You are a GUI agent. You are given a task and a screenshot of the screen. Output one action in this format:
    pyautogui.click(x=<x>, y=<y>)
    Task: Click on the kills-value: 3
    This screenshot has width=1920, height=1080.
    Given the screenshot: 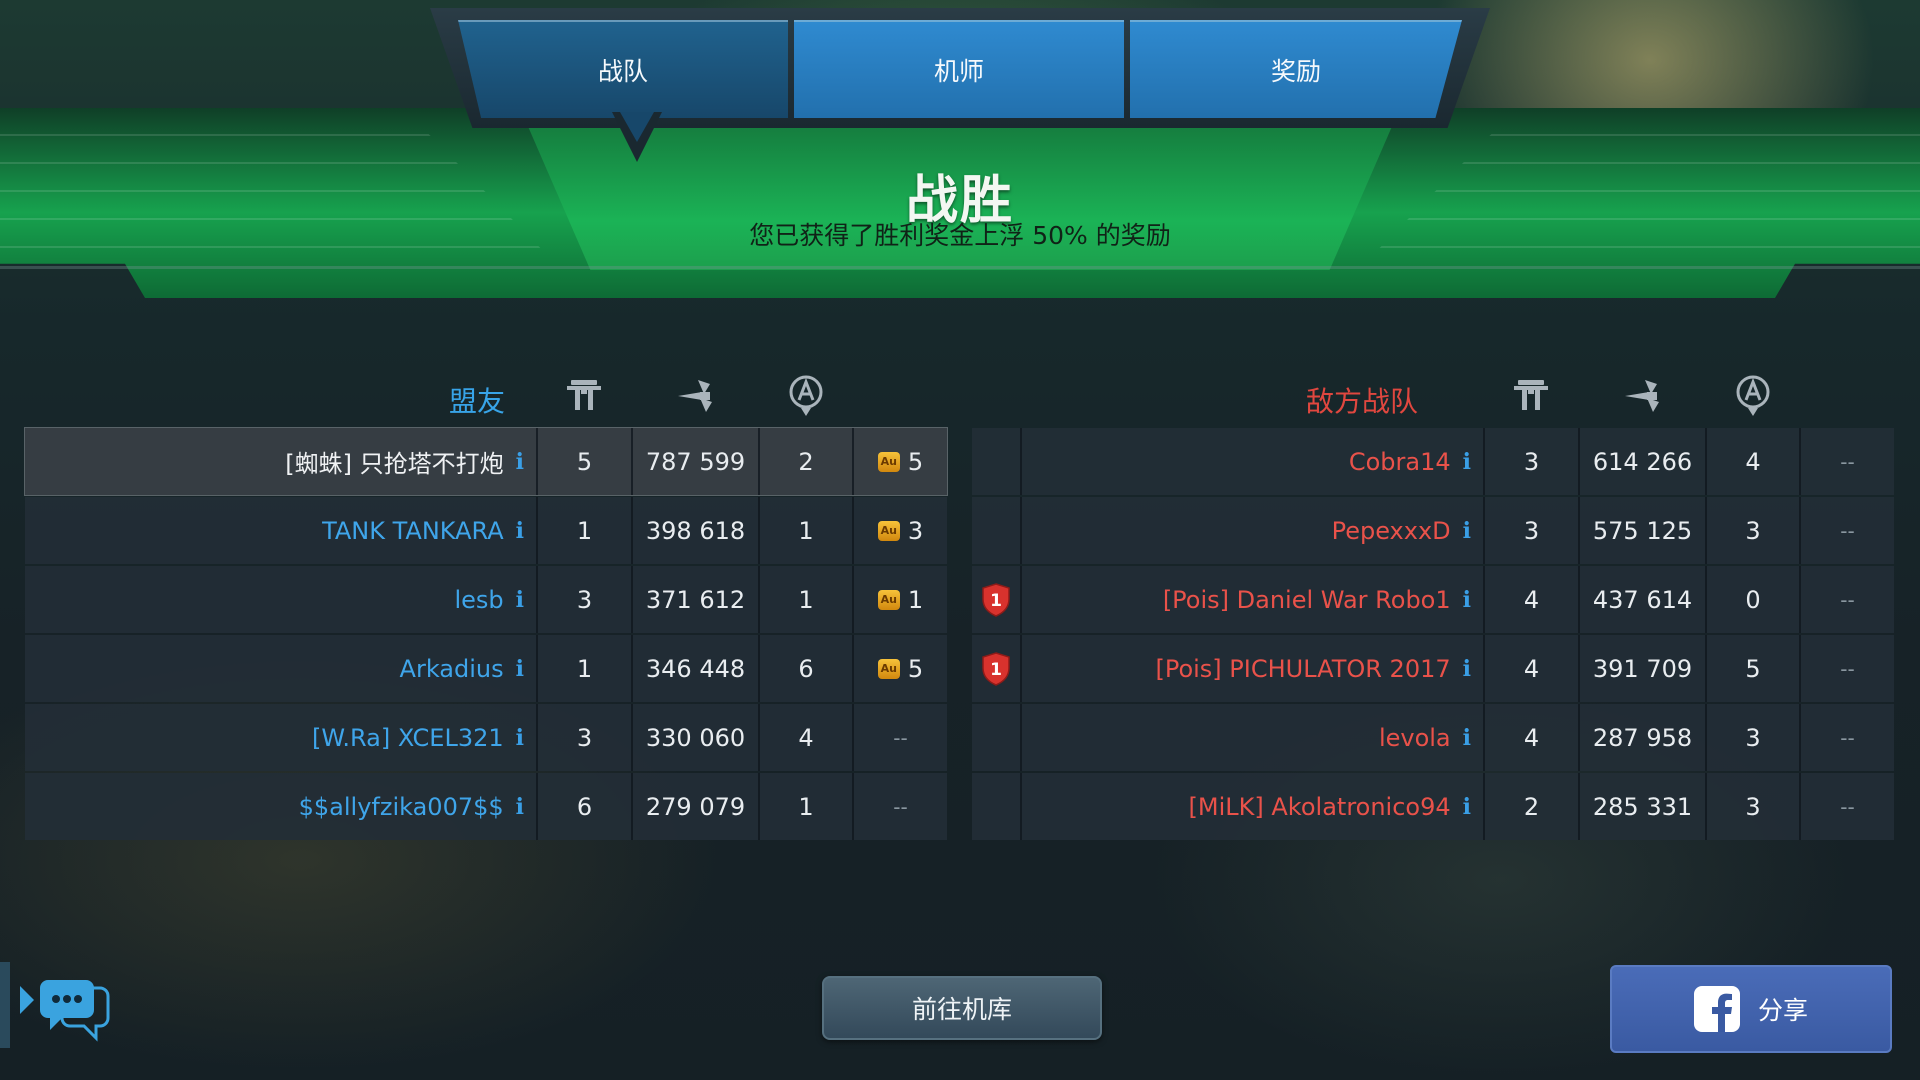 What is the action you would take?
    pyautogui.click(x=1752, y=737)
    